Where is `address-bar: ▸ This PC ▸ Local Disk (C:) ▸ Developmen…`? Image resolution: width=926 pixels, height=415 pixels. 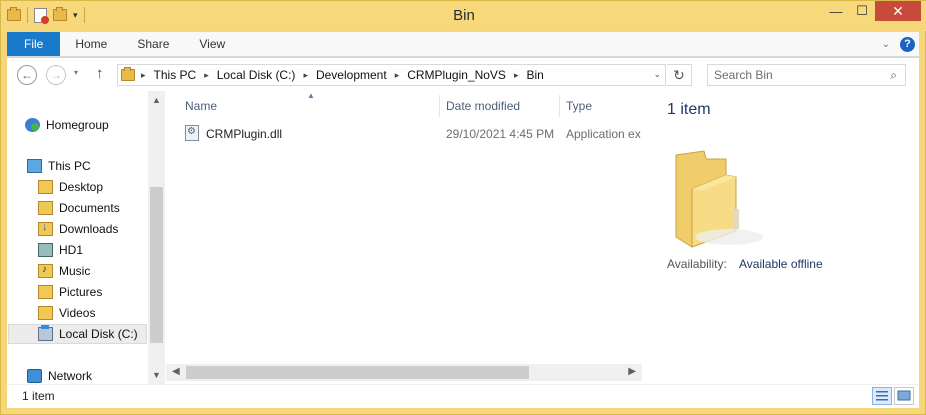 address-bar: ▸ This PC ▸ Local Disk (C:) ▸ Developmen… is located at coordinates (391, 75).